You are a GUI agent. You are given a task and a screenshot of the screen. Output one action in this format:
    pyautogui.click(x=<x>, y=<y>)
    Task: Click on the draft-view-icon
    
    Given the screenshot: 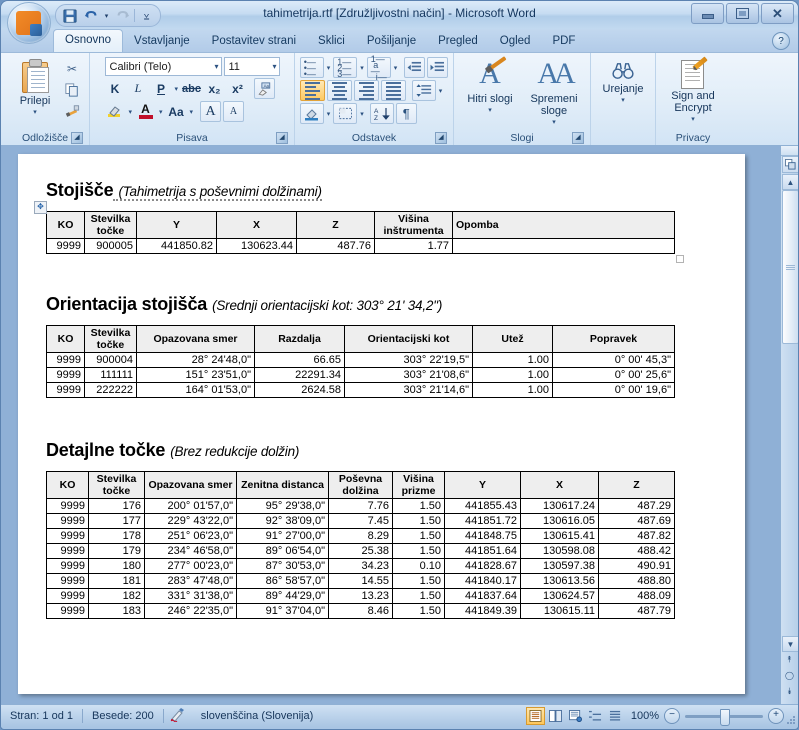 What is the action you would take?
    pyautogui.click(x=615, y=716)
    